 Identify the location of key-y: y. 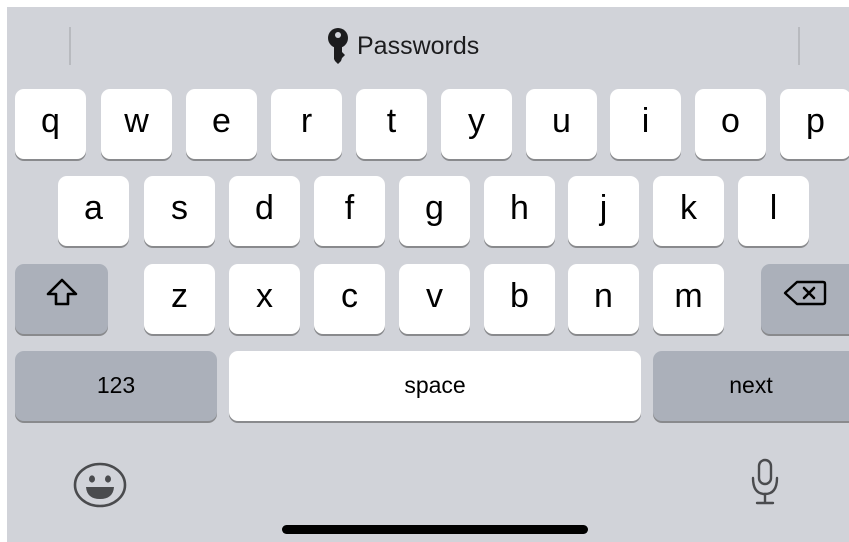
(476, 124).